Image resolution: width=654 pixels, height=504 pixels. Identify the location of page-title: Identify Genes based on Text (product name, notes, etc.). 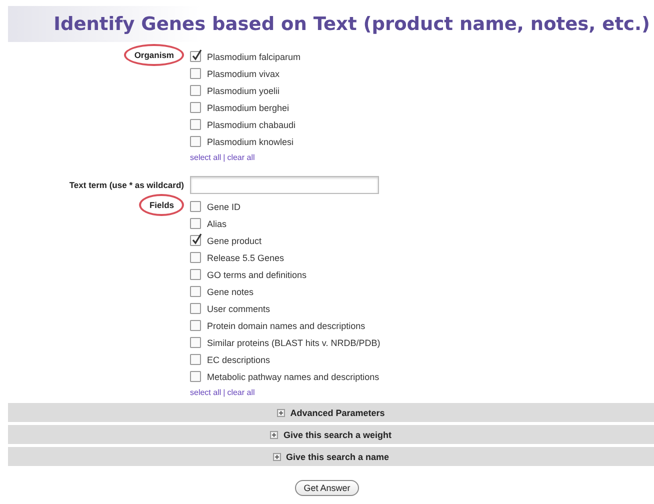
(352, 24).